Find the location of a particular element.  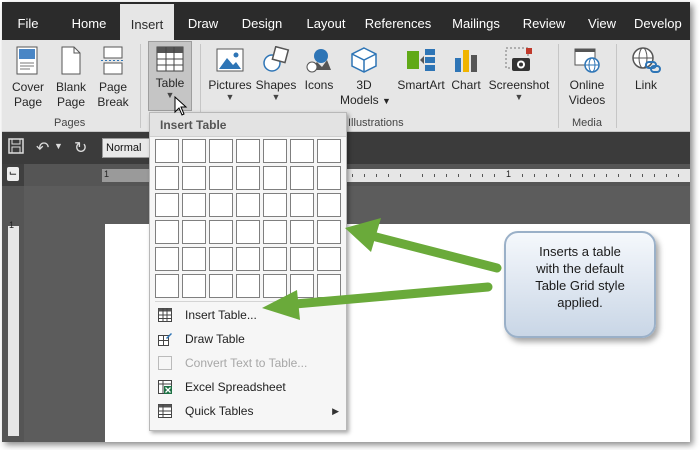

online-videos-button: Online Videos is located at coordinates (587, 75).